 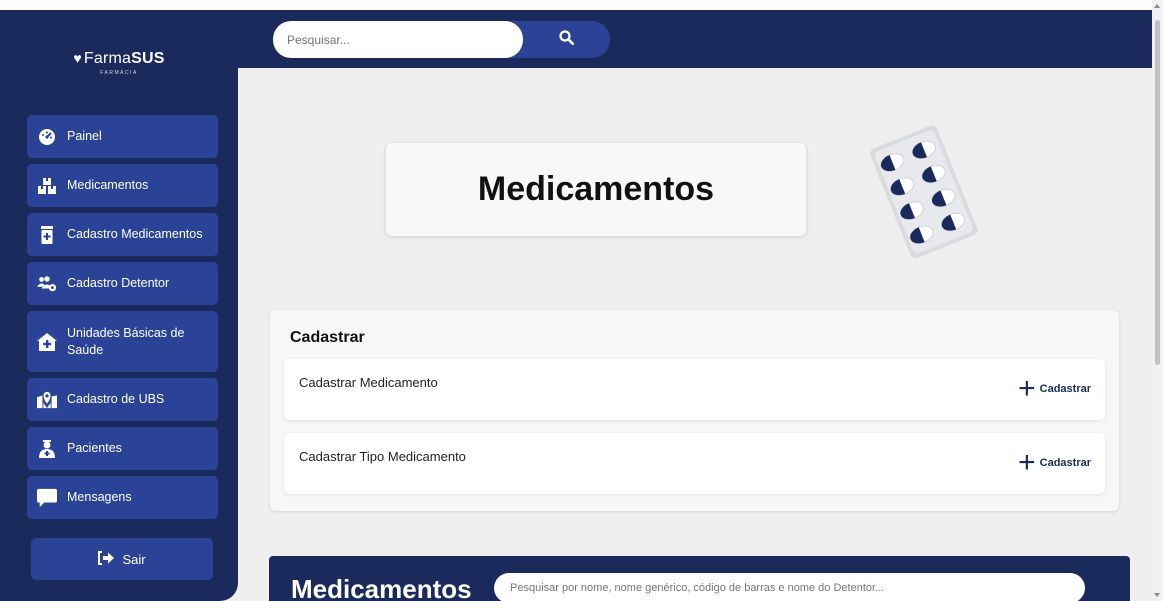 What do you see at coordinates (118, 283) in the screenshot?
I see `sidebar-item-label: Cadastro Detentor` at bounding box center [118, 283].